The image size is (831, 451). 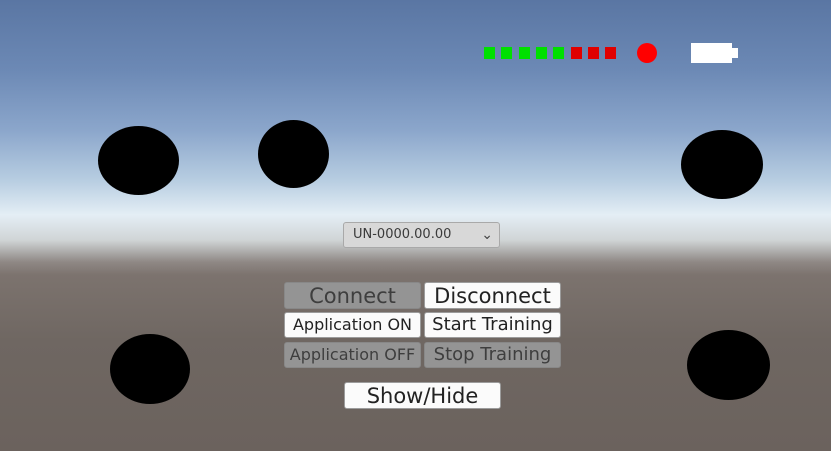 I want to click on application-off-button: Application OFF, so click(x=352, y=355).